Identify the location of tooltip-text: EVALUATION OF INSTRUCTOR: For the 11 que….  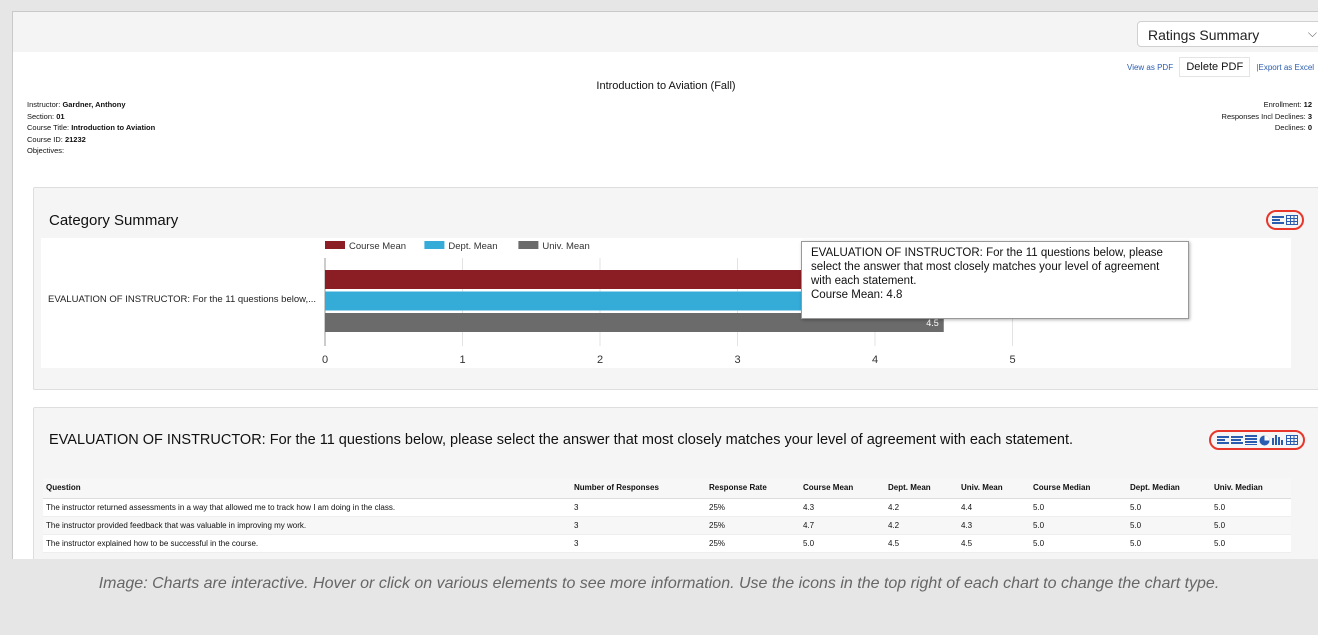
(987, 267).